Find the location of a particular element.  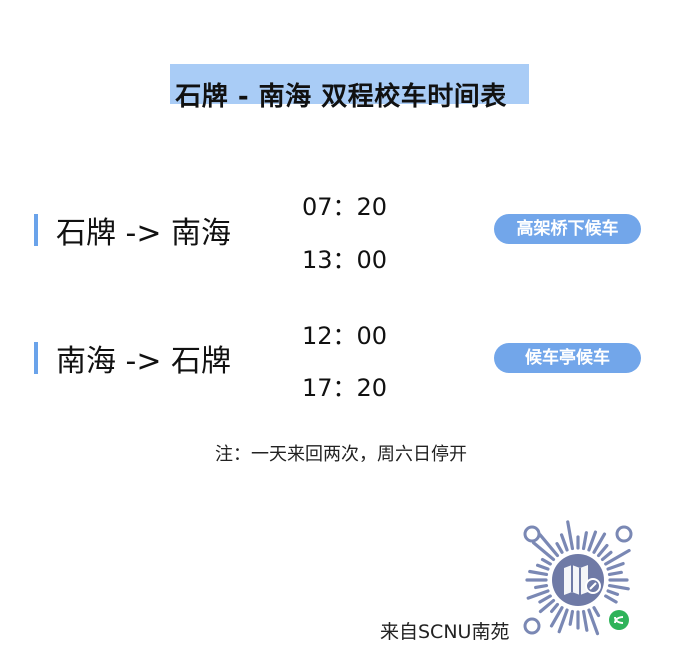

wechat-icon is located at coordinates (619, 620).